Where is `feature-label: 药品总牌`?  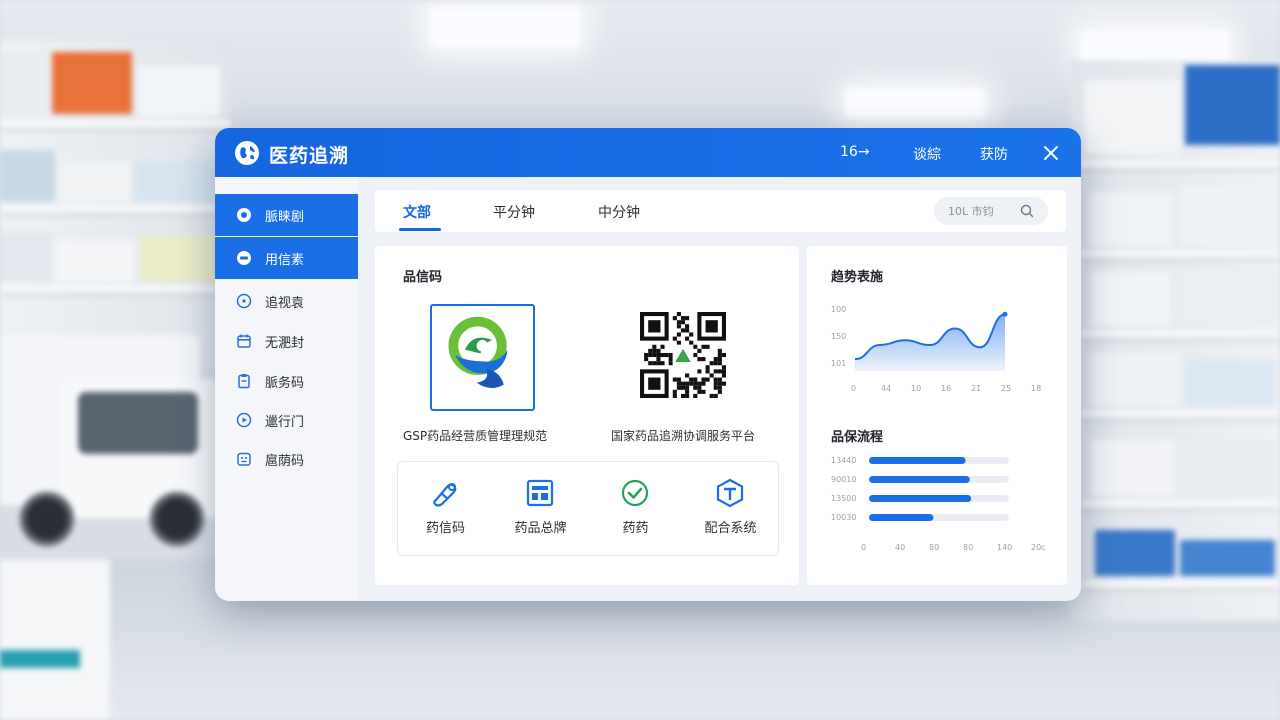
feature-label: 药品总牌 is located at coordinates (540, 528).